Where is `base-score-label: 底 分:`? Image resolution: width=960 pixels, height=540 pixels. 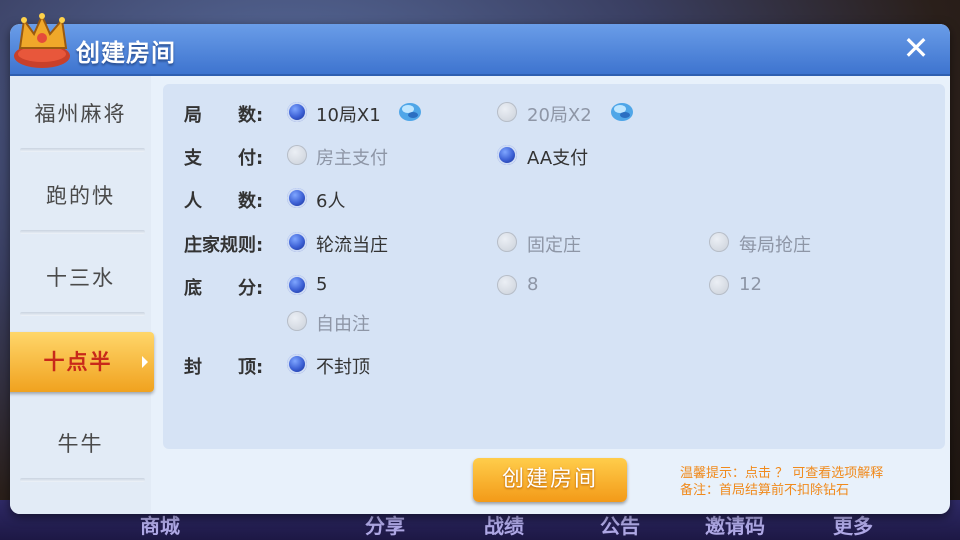
base-score-label: 底 分: is located at coordinates (224, 288).